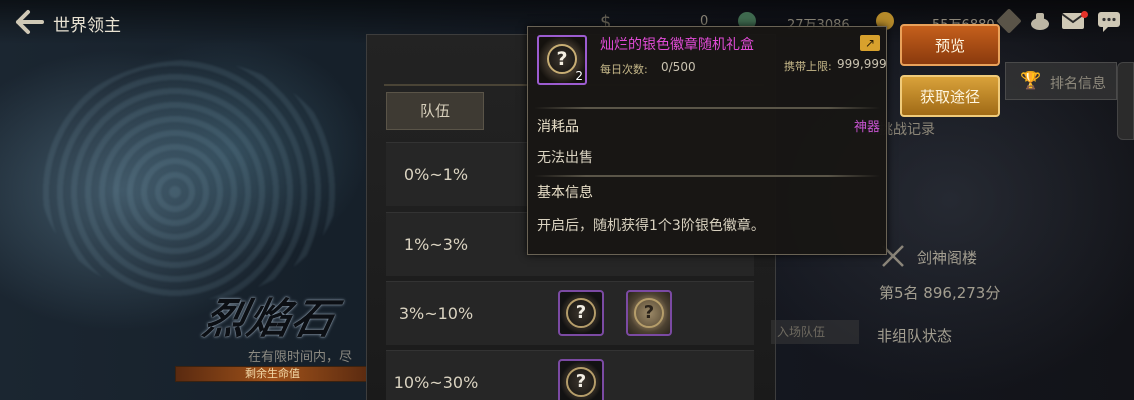 The width and height of the screenshot is (1134, 400). What do you see at coordinates (1084, 14) in the screenshot?
I see `mail-notification-dot` at bounding box center [1084, 14].